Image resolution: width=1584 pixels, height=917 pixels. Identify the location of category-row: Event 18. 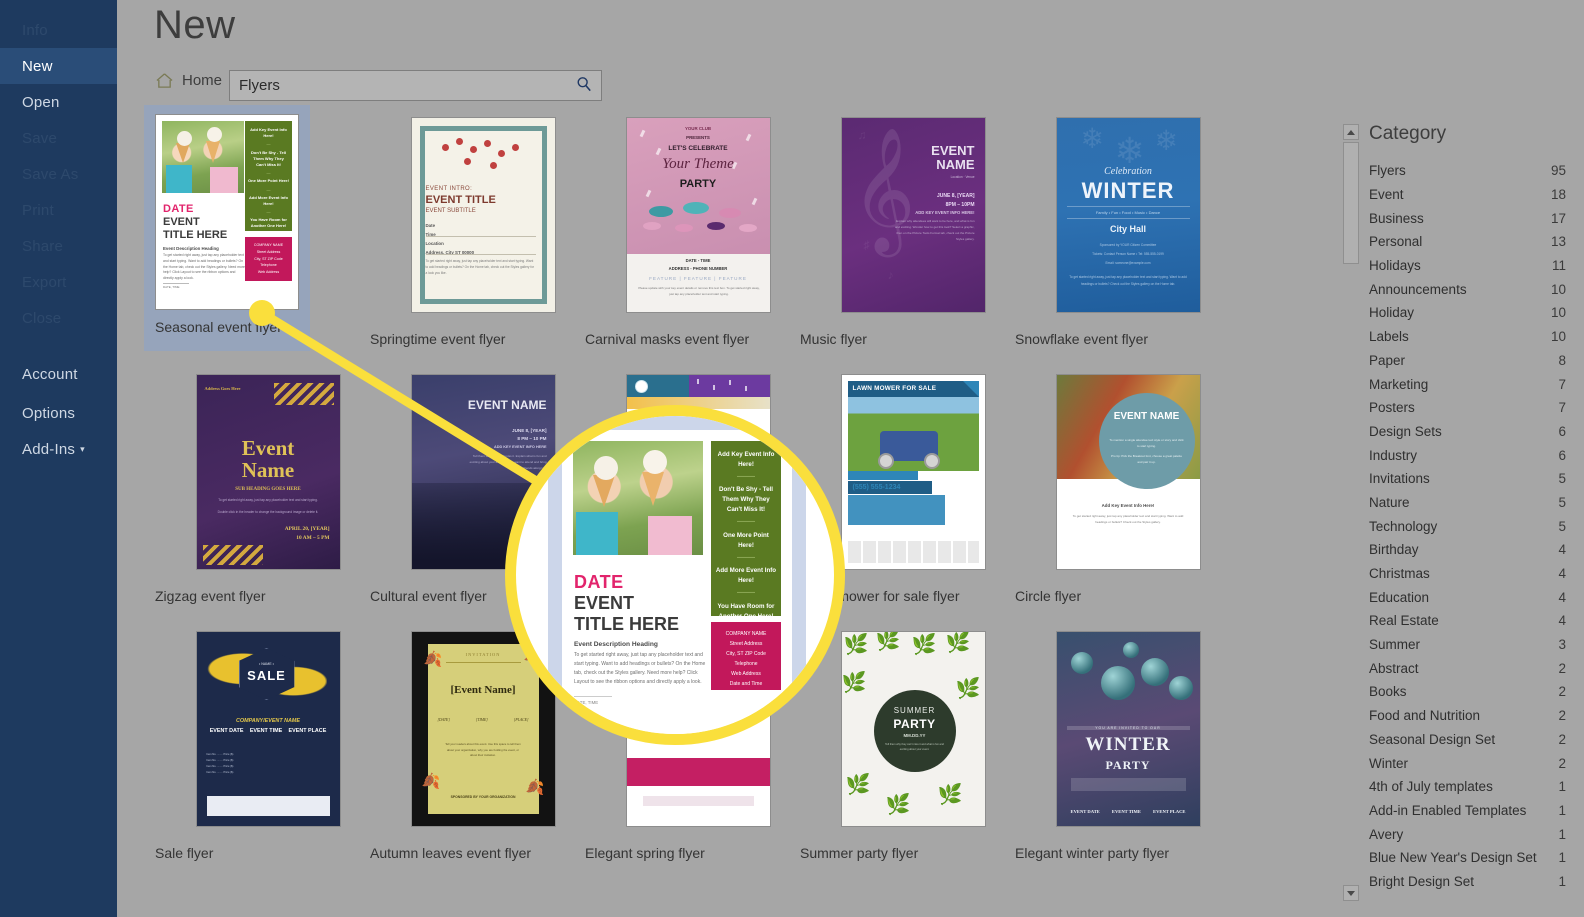
(1472, 195).